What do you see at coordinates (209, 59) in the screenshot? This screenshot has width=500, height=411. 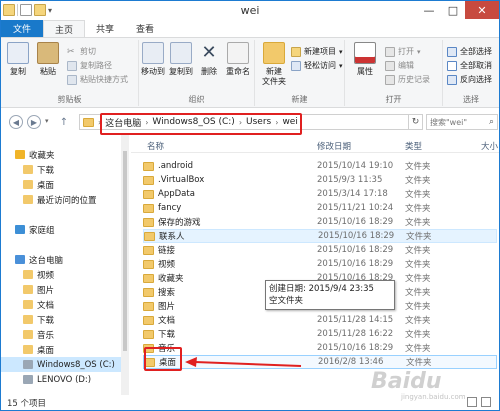 I see `delete-button: ✕ 删除` at bounding box center [209, 59].